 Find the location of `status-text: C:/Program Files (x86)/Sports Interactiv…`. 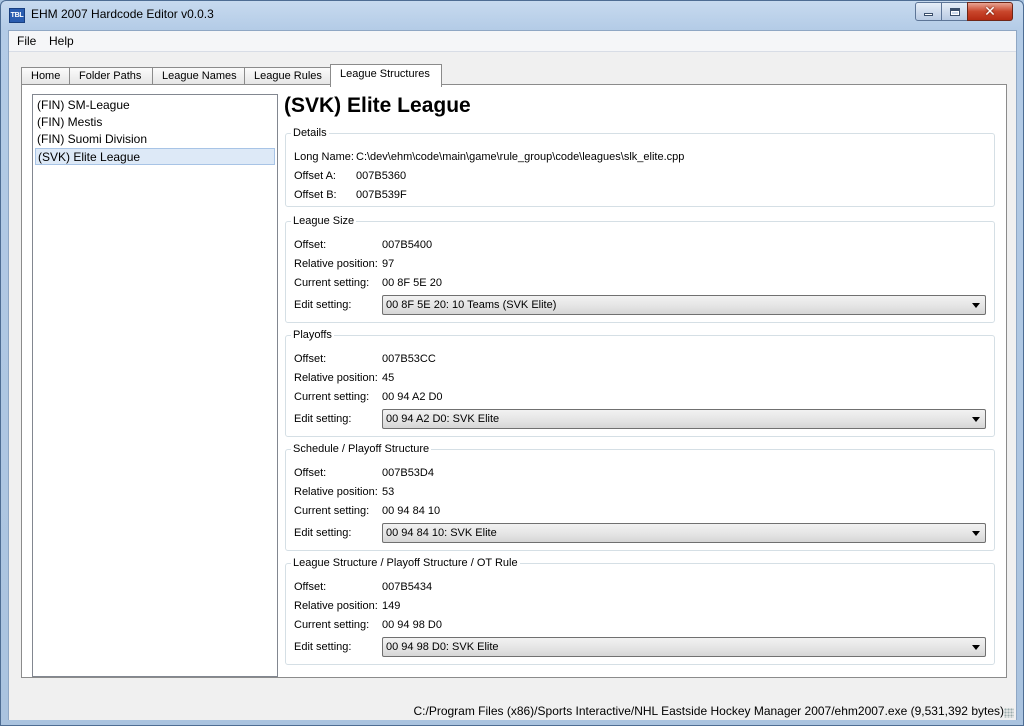

status-text: C:/Program Files (x86)/Sports Interactiv… is located at coordinates (708, 711).